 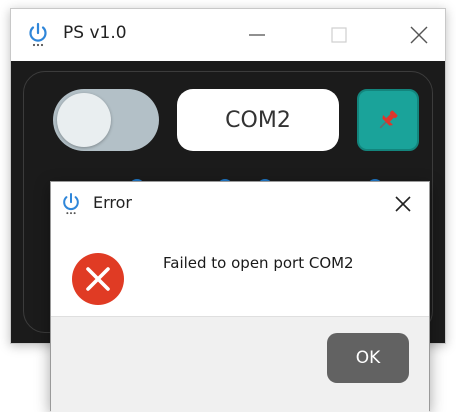 I want to click on close-button, so click(x=419, y=35).